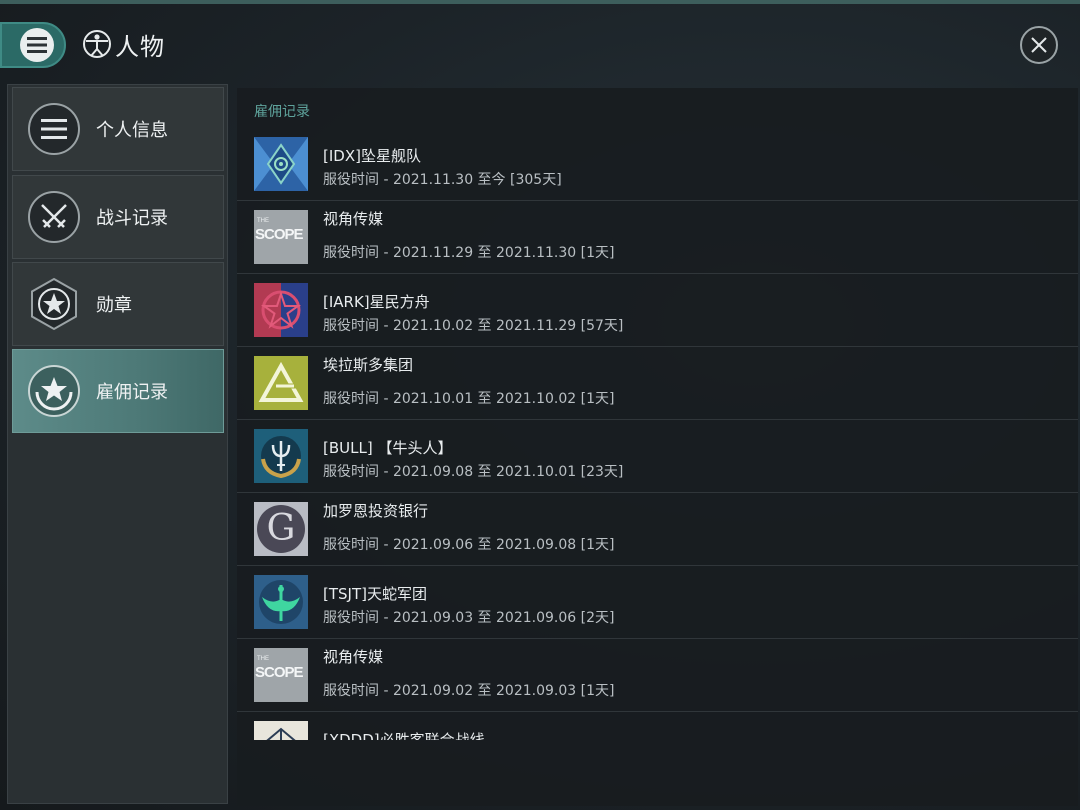 The height and width of the screenshot is (810, 1080). I want to click on record-name: [BULL] 【牛头人】, so click(388, 448).